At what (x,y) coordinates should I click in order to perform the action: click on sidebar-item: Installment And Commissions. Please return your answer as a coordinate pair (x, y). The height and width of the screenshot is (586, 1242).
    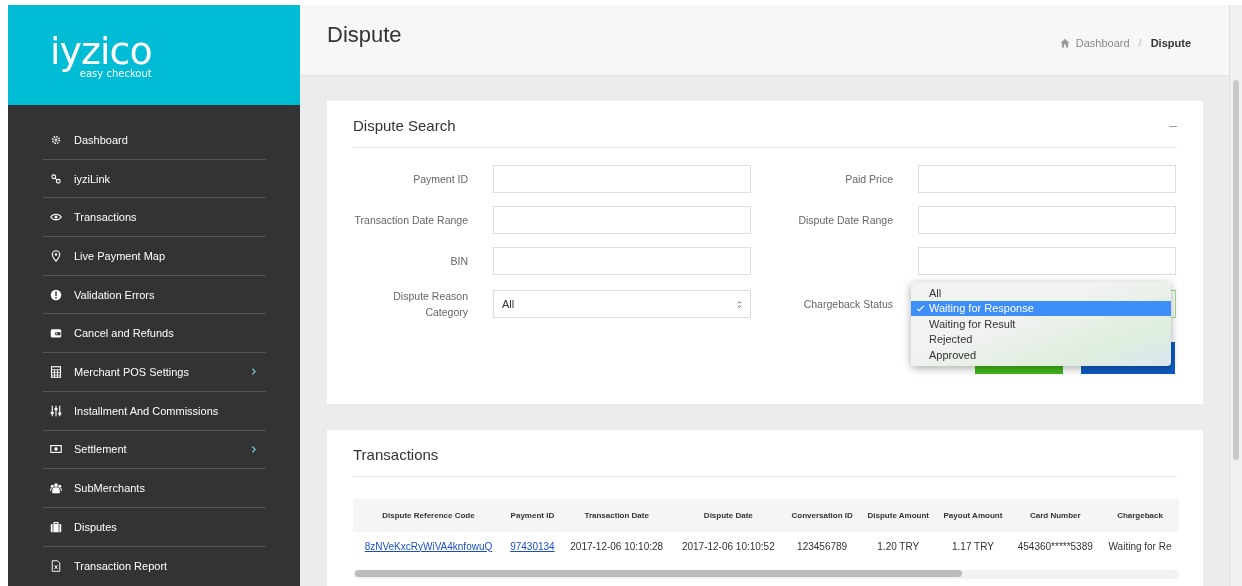
    Looking at the image, I should click on (154, 411).